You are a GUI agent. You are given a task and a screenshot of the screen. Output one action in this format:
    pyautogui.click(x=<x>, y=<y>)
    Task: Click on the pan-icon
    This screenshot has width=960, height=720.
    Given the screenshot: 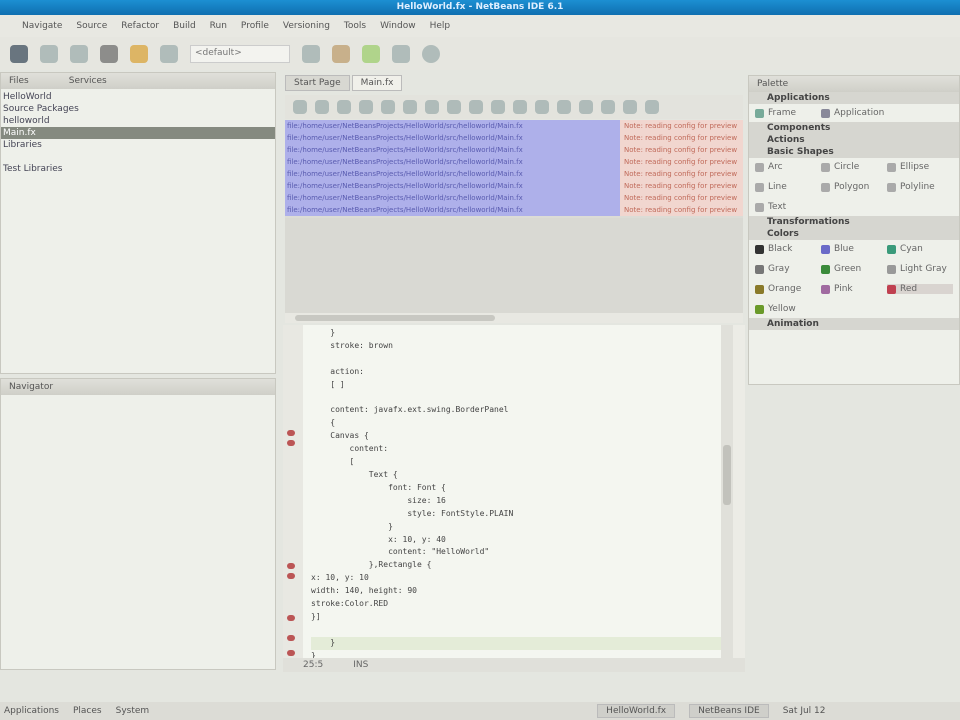 What is the action you would take?
    pyautogui.click(x=344, y=107)
    